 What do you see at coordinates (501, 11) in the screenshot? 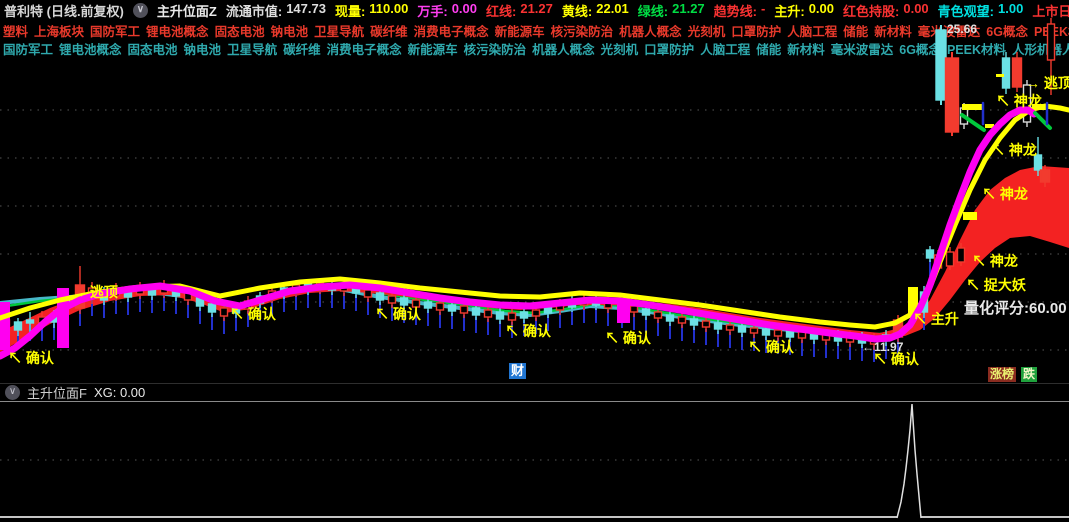
I see `field-label: 红线:` at bounding box center [501, 11].